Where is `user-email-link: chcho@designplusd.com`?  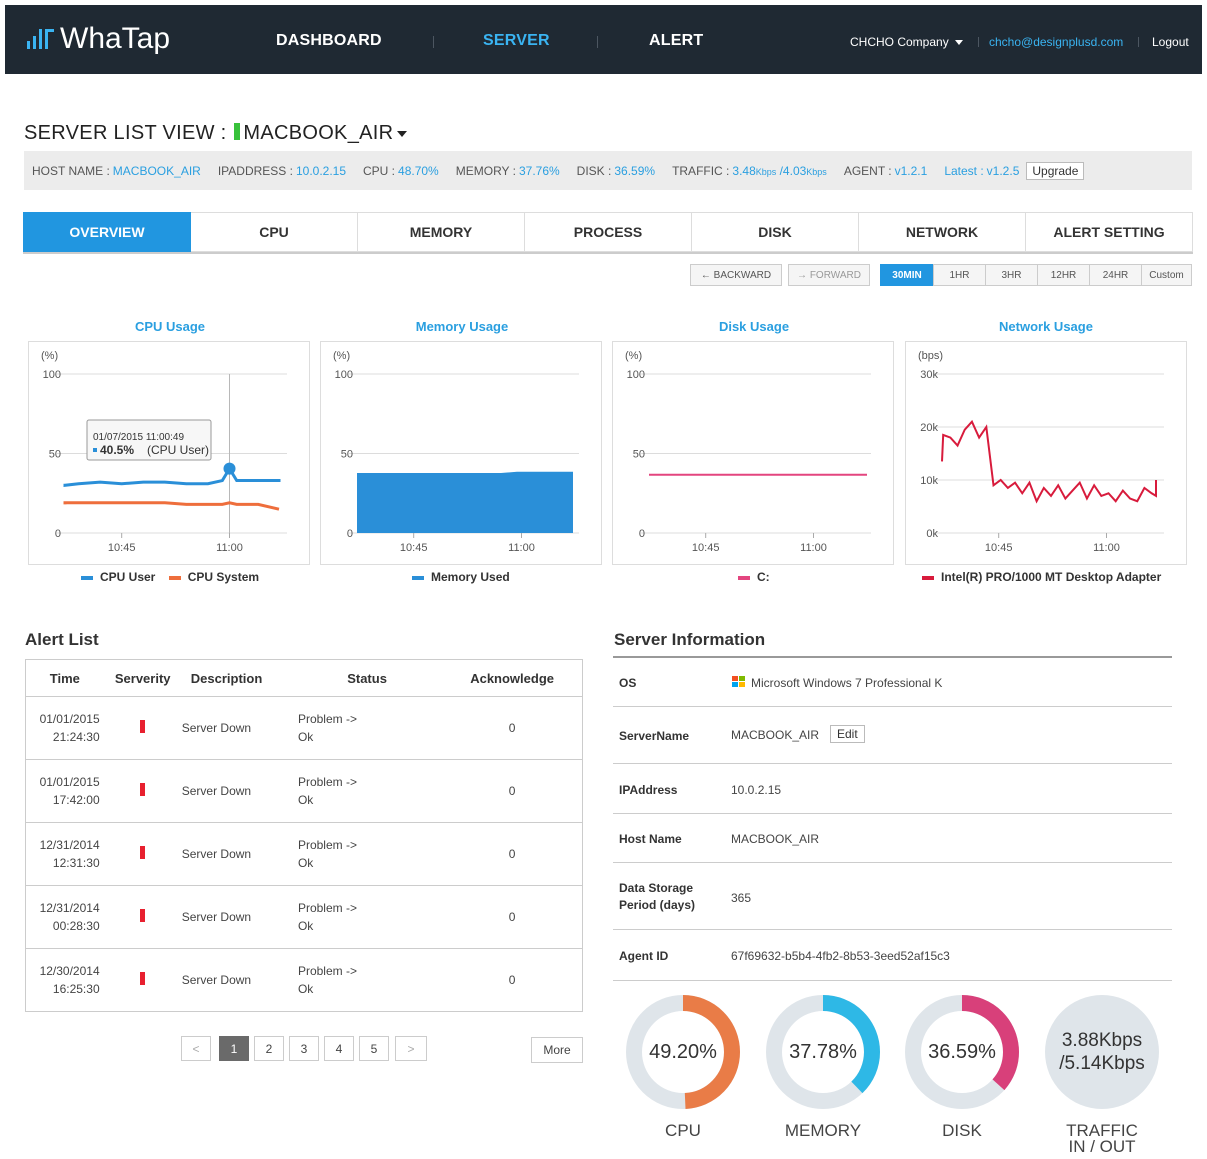 user-email-link: chcho@designplusd.com is located at coordinates (1056, 42).